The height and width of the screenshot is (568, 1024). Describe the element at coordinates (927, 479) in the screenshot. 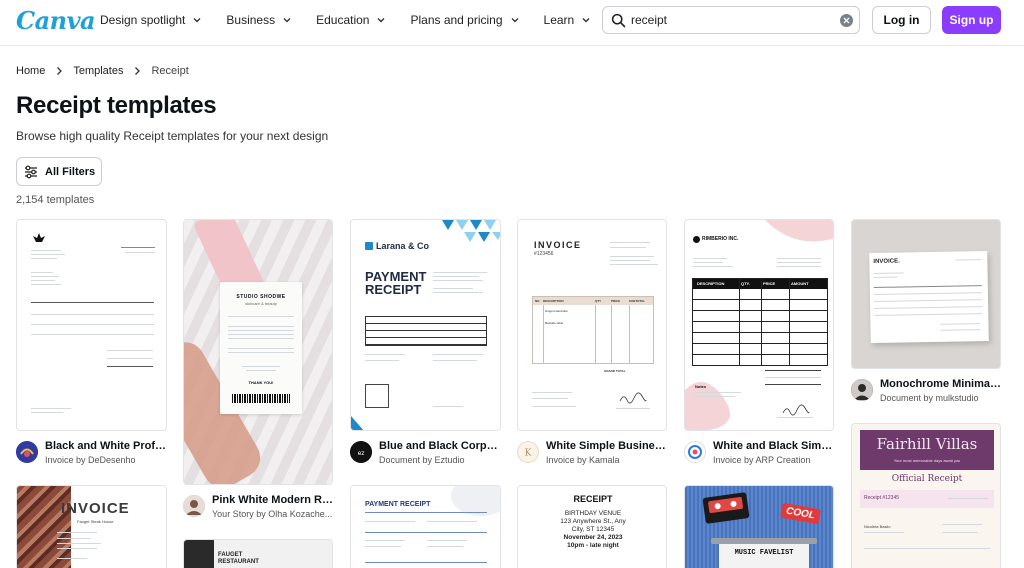

I see `official-receipt: Official Receipt` at that location.